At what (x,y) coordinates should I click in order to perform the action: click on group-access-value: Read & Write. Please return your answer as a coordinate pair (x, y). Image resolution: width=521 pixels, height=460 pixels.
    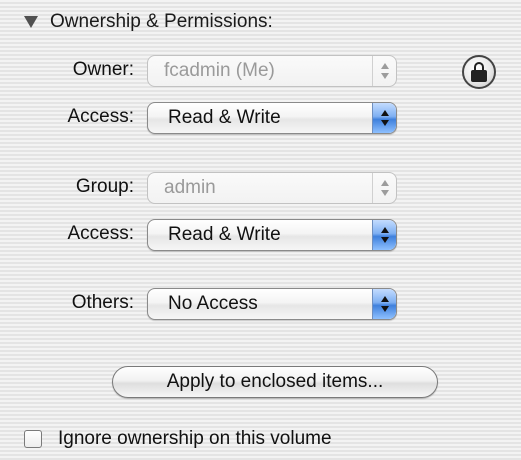
    Looking at the image, I should click on (224, 234).